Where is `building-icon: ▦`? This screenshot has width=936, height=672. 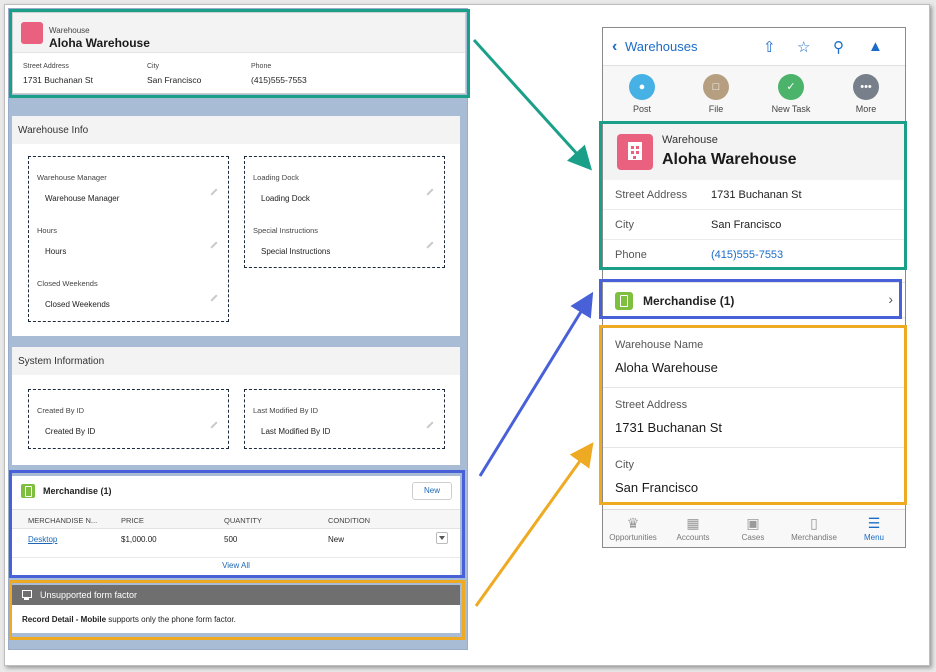 building-icon: ▦ is located at coordinates (693, 523).